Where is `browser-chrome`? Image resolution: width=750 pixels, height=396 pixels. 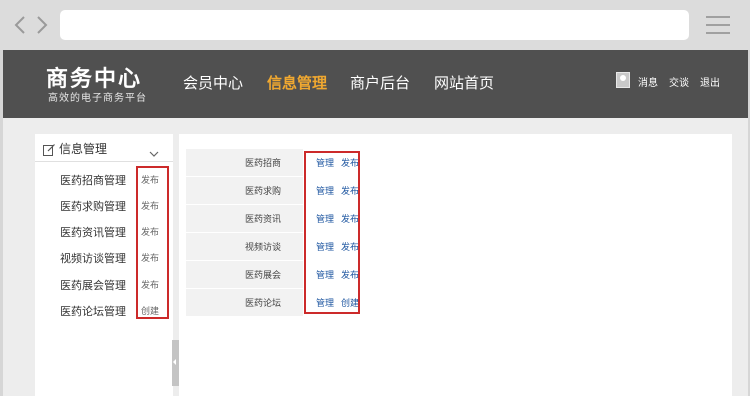
browser-chrome is located at coordinates (375, 25).